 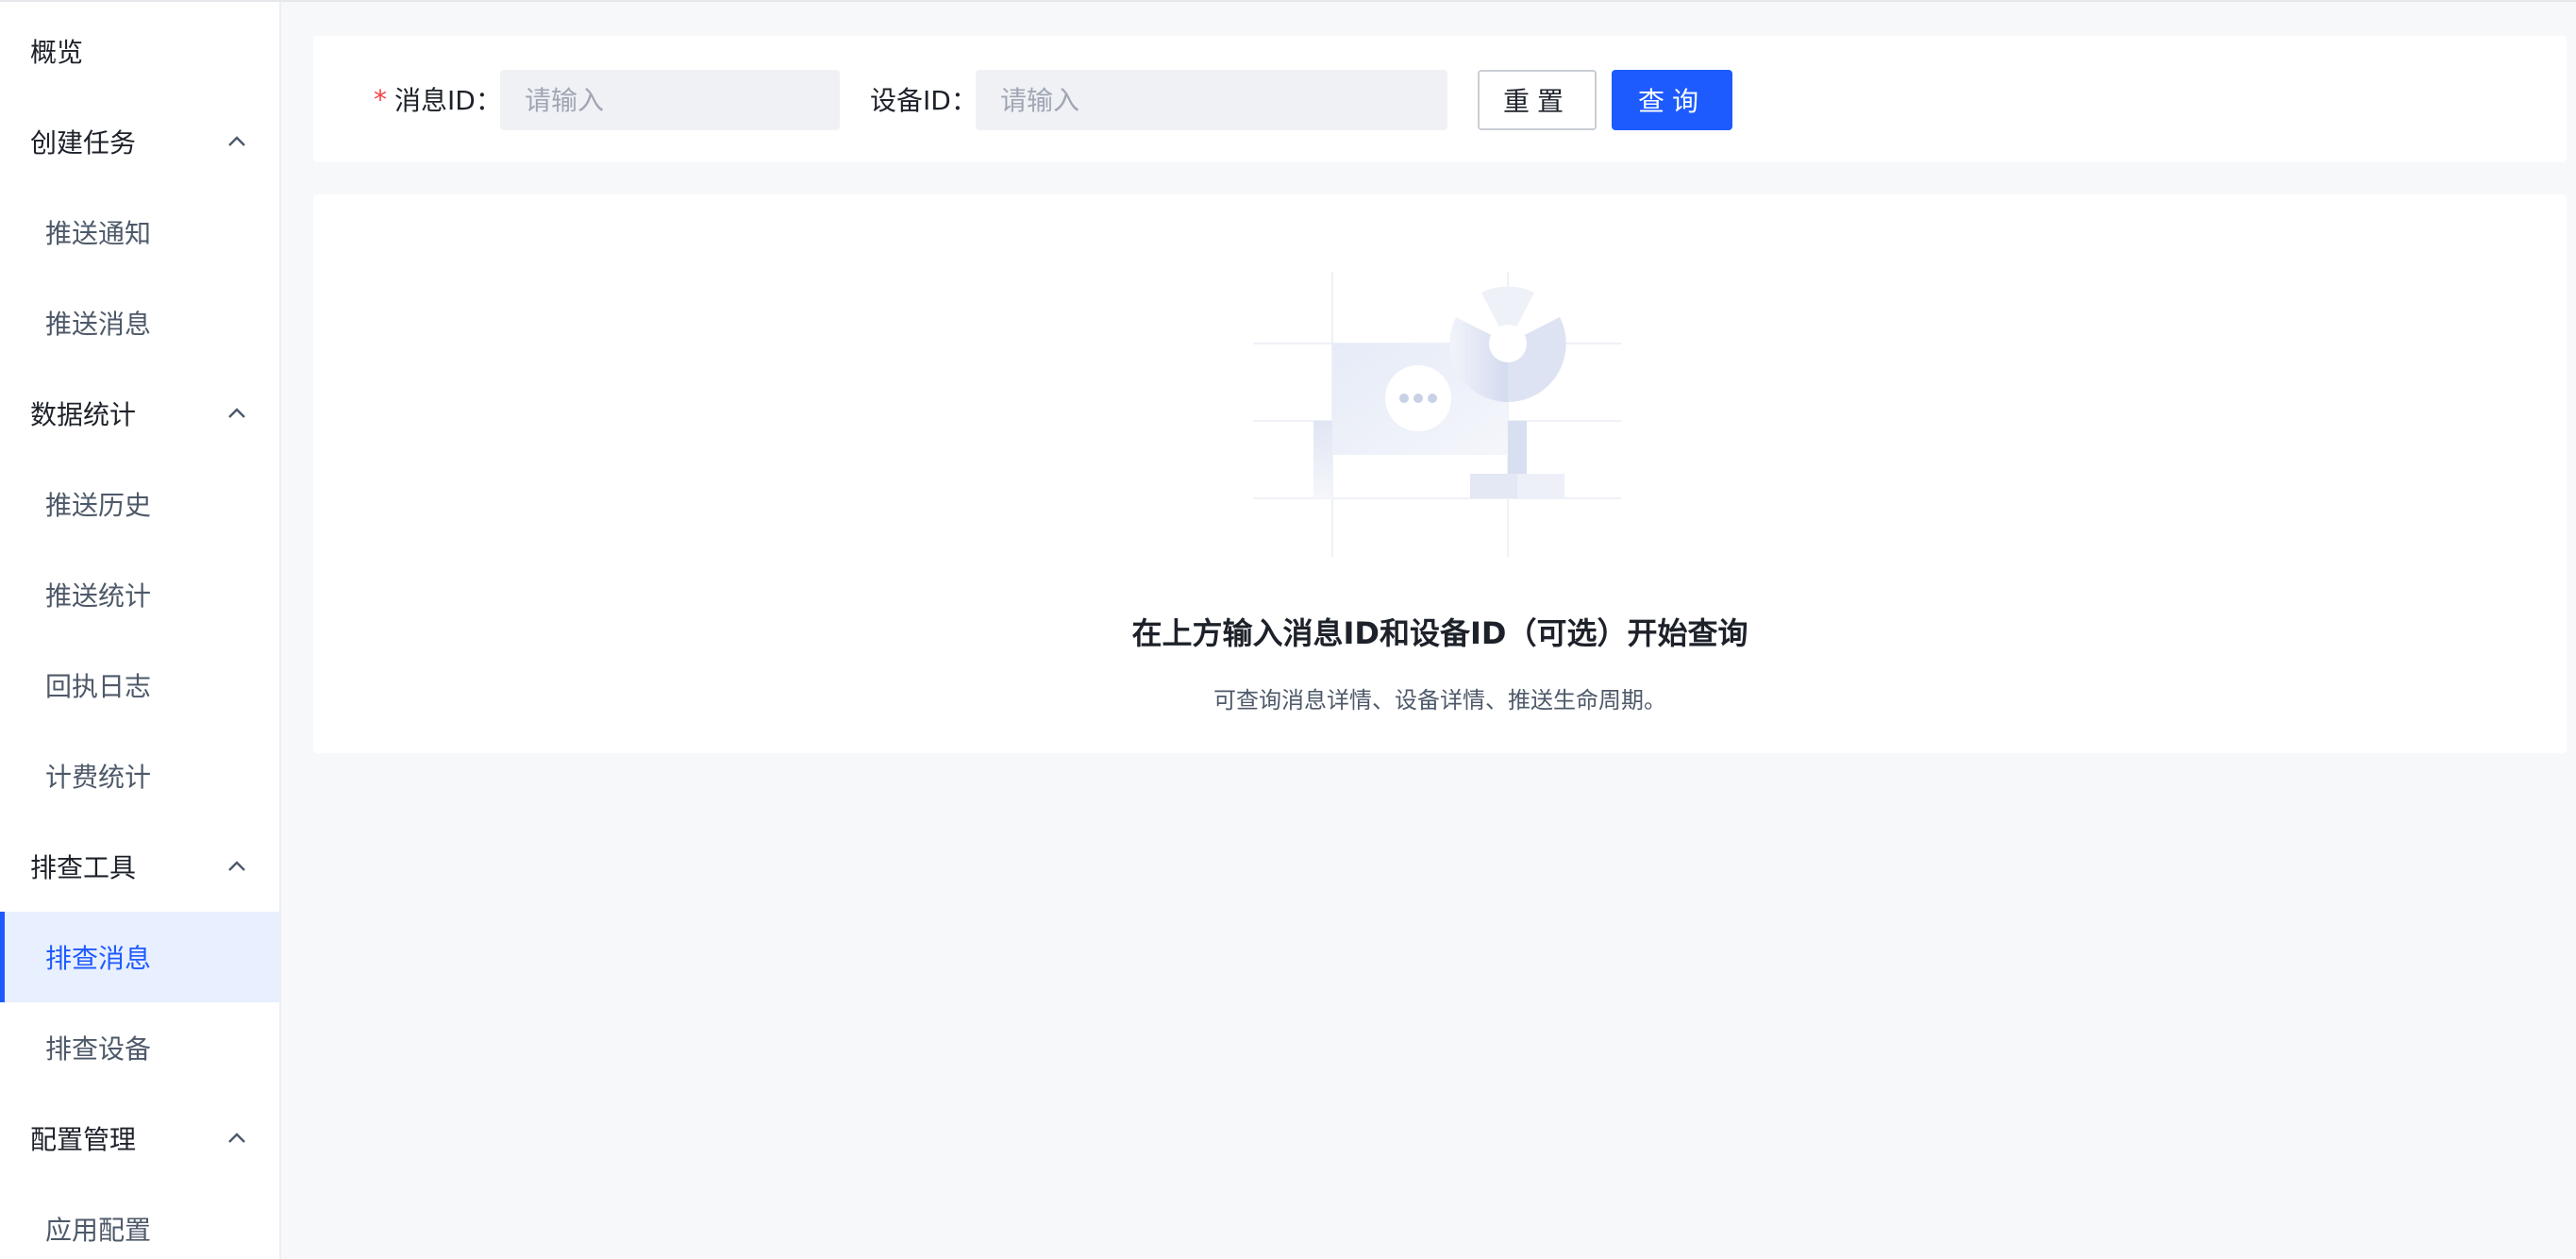 What do you see at coordinates (98, 505) in the screenshot?
I see `sidebar-item-label: 推送历史` at bounding box center [98, 505].